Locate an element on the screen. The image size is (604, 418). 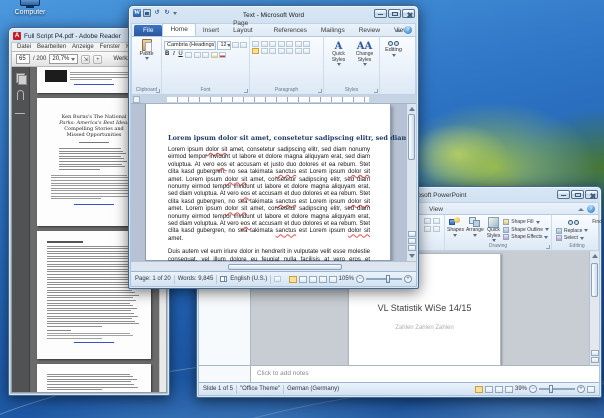
line-spacing-icon is located at coordinates (289, 51).